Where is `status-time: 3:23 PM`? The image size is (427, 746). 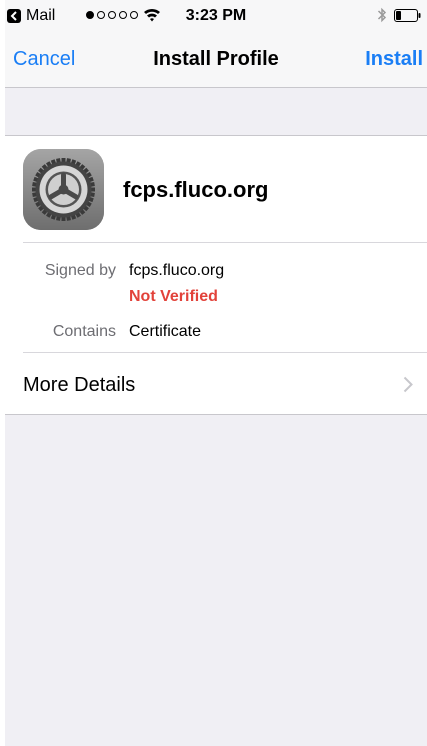 status-time: 3:23 PM is located at coordinates (216, 15).